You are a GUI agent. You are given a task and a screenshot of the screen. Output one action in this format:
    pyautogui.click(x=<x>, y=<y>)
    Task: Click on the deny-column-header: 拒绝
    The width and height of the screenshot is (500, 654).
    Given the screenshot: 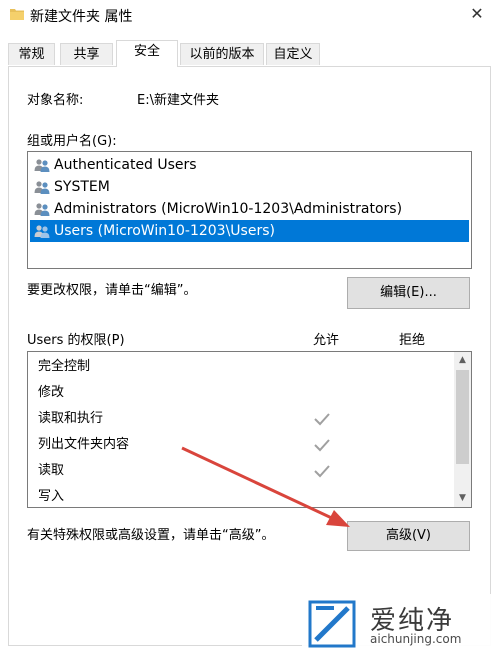 What is the action you would take?
    pyautogui.click(x=412, y=340)
    